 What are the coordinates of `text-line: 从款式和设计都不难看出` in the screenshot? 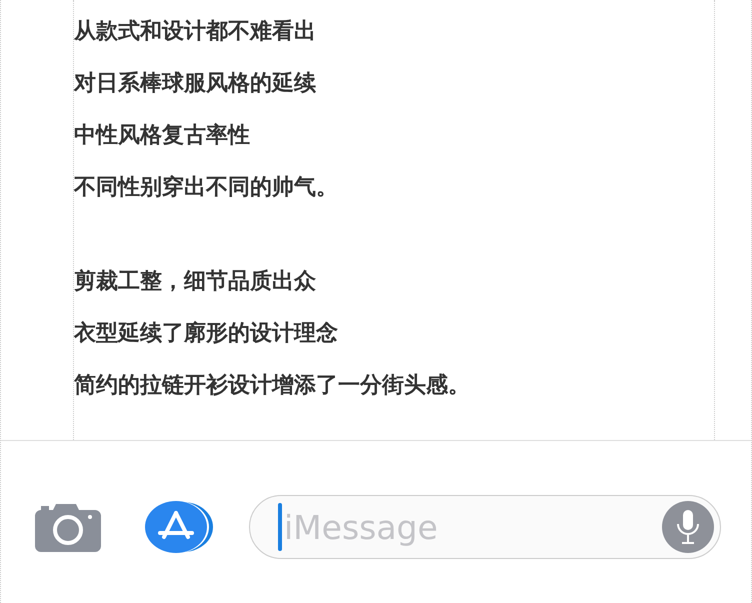 It's located at (195, 32).